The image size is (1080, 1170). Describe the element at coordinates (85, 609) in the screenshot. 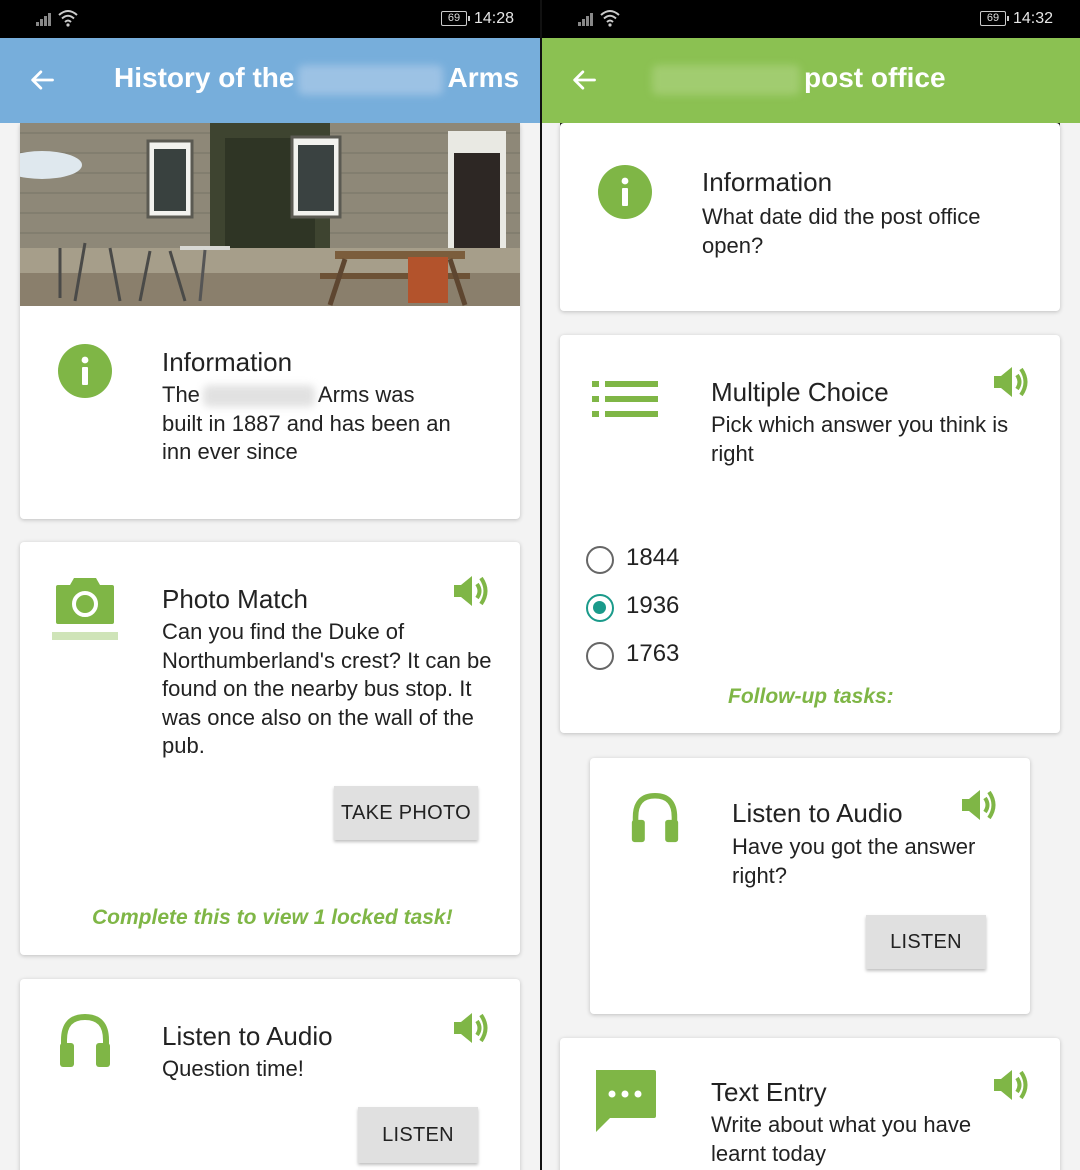

I see `camera-icon` at that location.